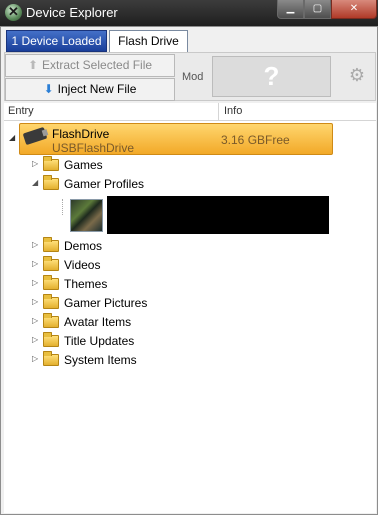 Image resolution: width=378 pixels, height=515 pixels. I want to click on column-separator, so click(218, 112).